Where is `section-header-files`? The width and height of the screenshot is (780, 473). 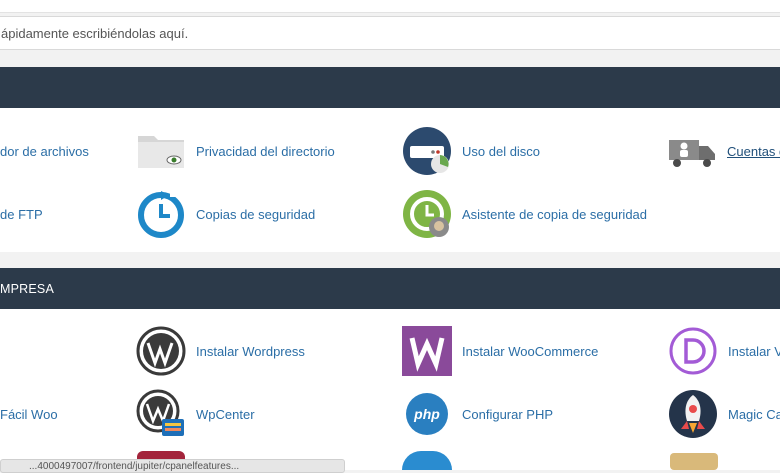
section-header-files is located at coordinates (390, 87).